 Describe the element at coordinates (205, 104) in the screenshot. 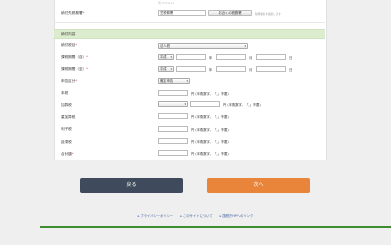

I see `kasanzei-input` at that location.